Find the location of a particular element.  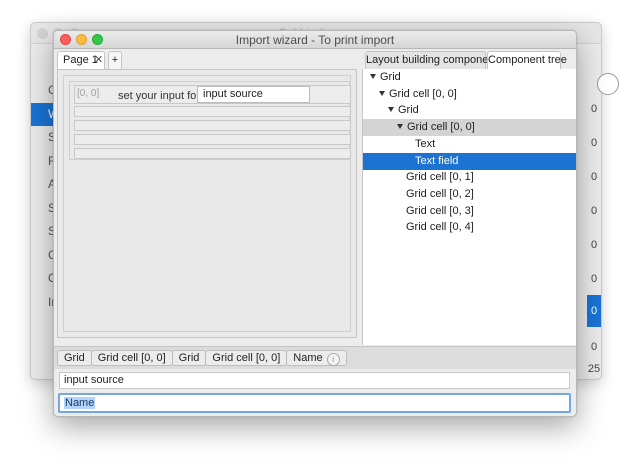

tree-node-label: Text field is located at coordinates (437, 160).